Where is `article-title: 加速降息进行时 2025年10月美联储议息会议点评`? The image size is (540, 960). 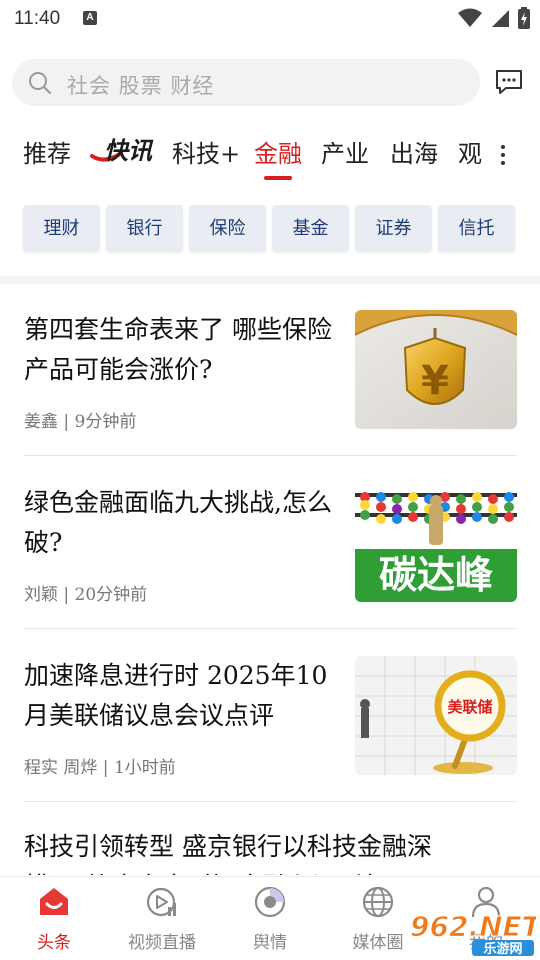 article-title: 加速降息进行时 2025年10月美联储议息会议点评 is located at coordinates (176, 695).